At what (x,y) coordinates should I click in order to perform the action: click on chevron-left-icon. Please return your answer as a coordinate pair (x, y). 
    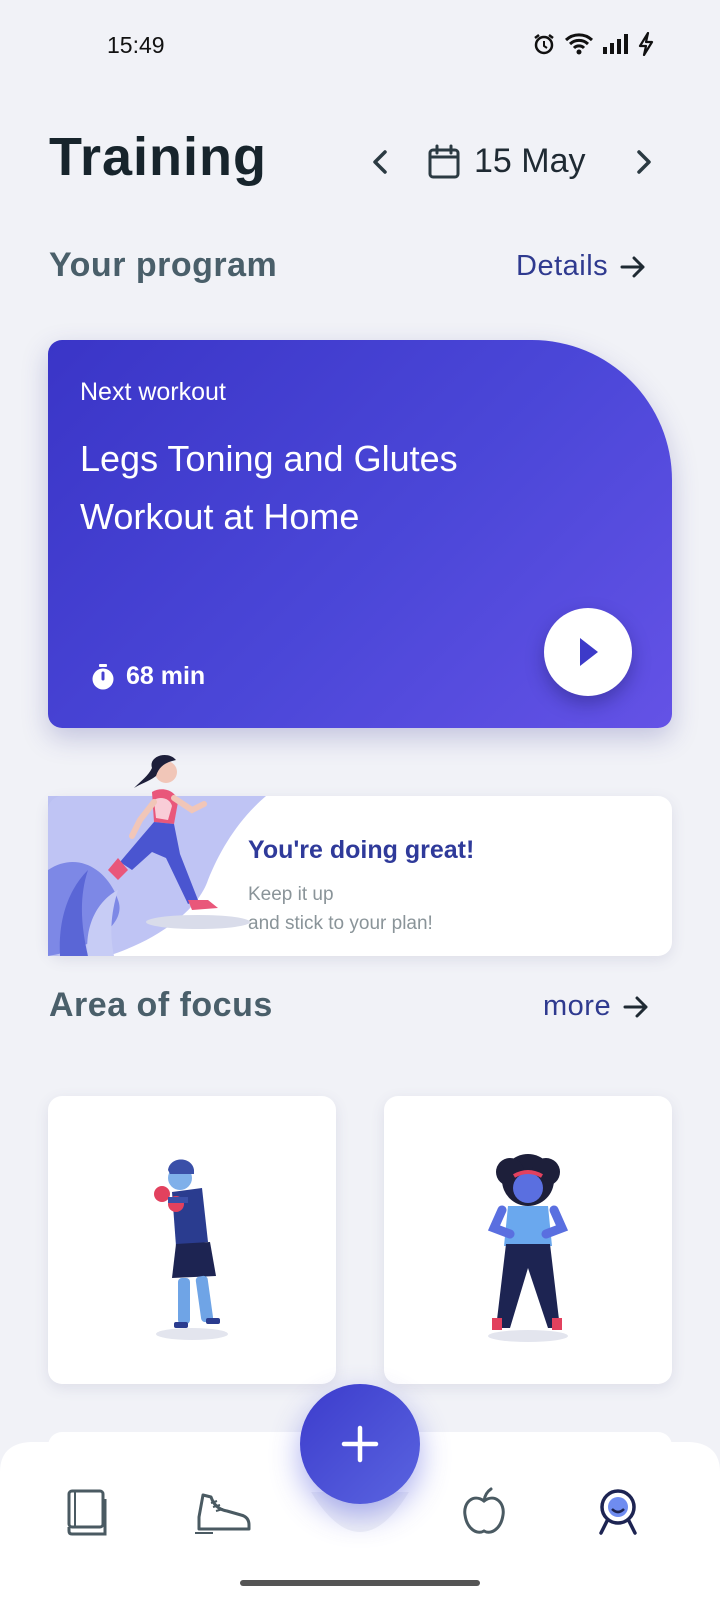
    Looking at the image, I should click on (380, 162).